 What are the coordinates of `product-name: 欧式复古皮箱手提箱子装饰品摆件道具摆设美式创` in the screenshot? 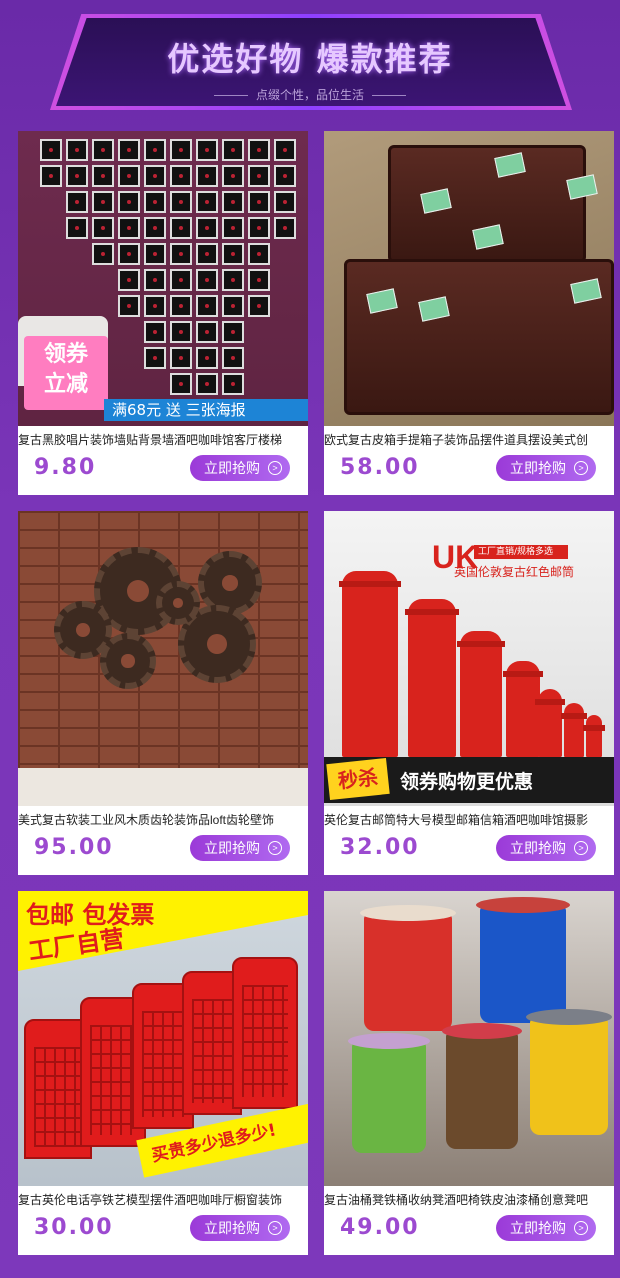 It's located at (469, 440).